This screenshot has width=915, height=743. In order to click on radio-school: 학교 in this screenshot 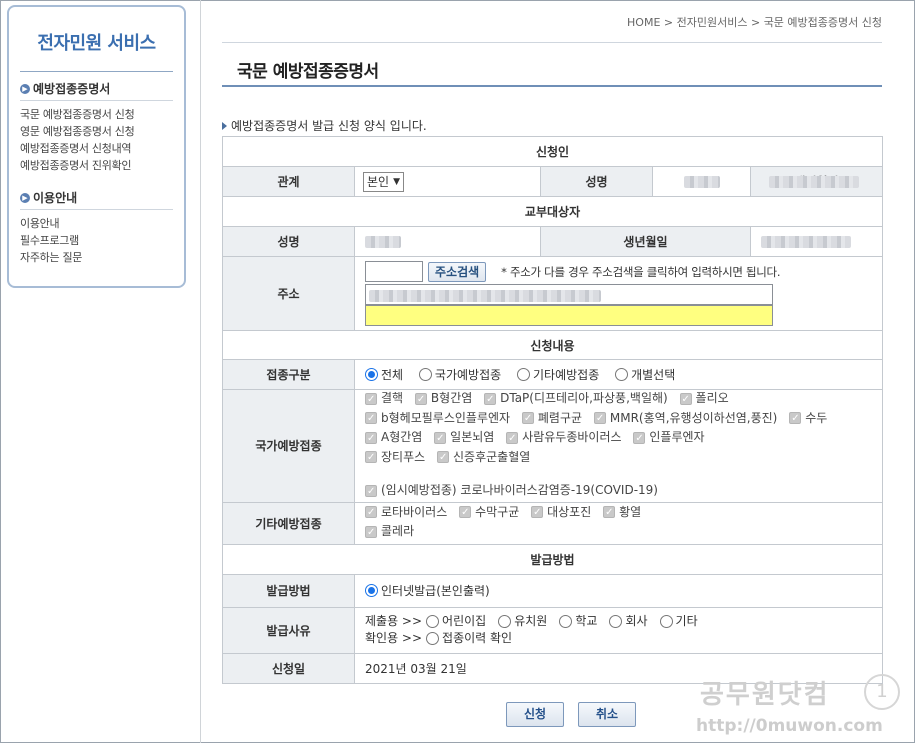, I will do `click(578, 621)`.